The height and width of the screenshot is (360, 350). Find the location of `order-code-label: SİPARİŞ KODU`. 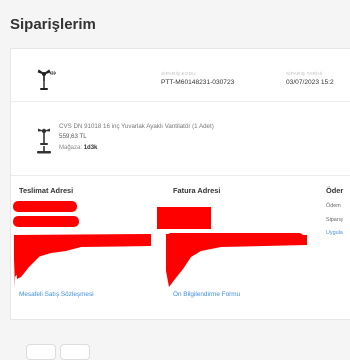

order-code-label: SİPARİŞ KODU is located at coordinates (178, 73).